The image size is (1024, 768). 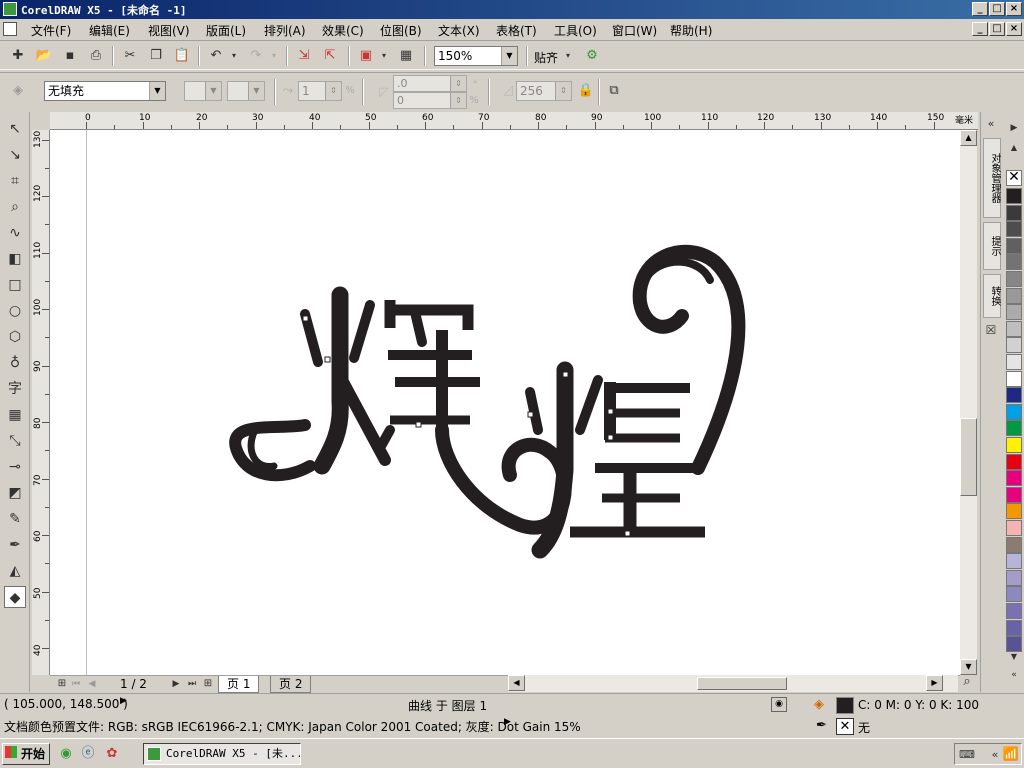 I want to click on document-icon, so click(x=10, y=29).